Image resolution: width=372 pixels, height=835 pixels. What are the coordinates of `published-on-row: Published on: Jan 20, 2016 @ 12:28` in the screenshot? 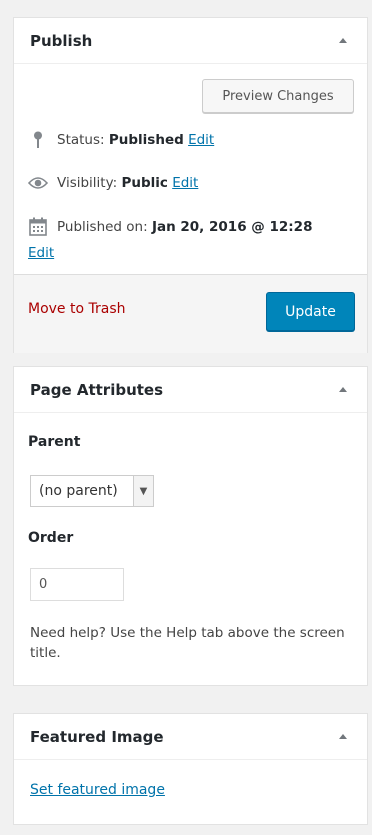 It's located at (170, 226).